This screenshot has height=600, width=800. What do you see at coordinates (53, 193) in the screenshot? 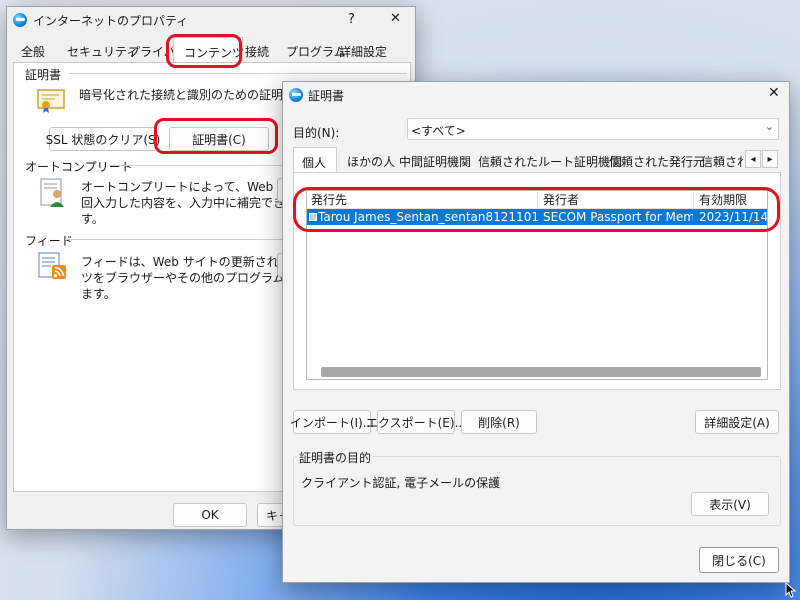
I see `autocomplete-icon` at bounding box center [53, 193].